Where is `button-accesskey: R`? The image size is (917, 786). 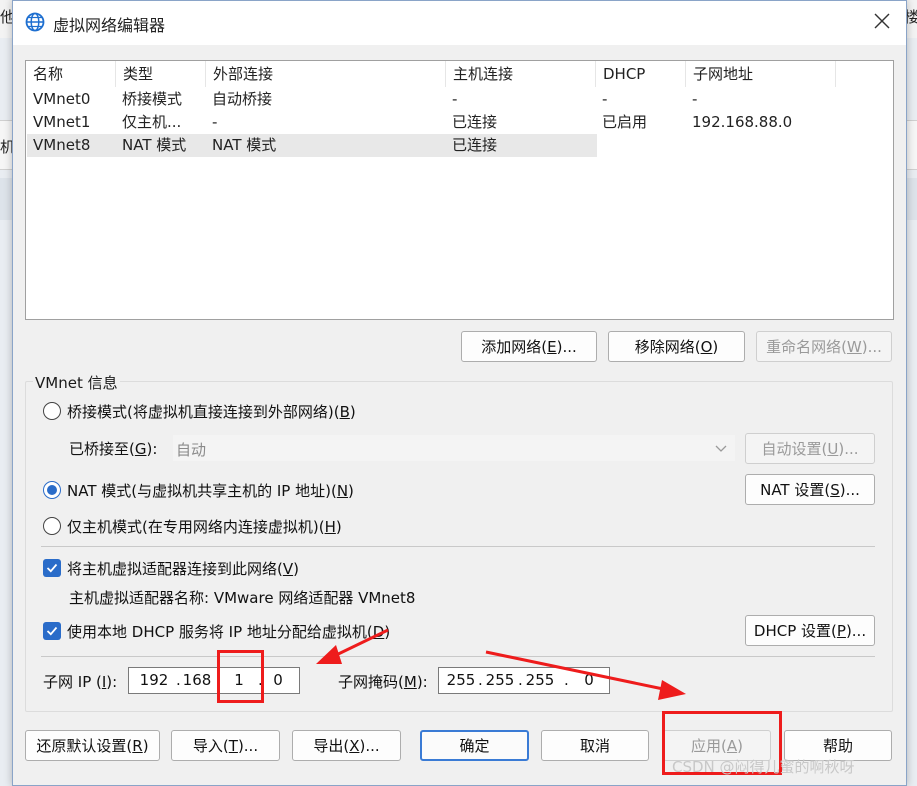
button-accesskey: R is located at coordinates (137, 745).